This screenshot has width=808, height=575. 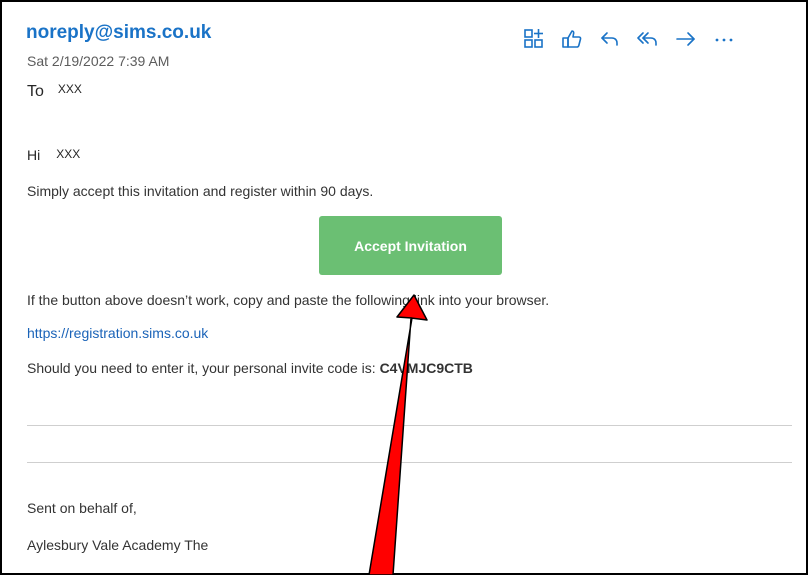 What do you see at coordinates (34, 155) in the screenshot?
I see `greeting-label: Hi` at bounding box center [34, 155].